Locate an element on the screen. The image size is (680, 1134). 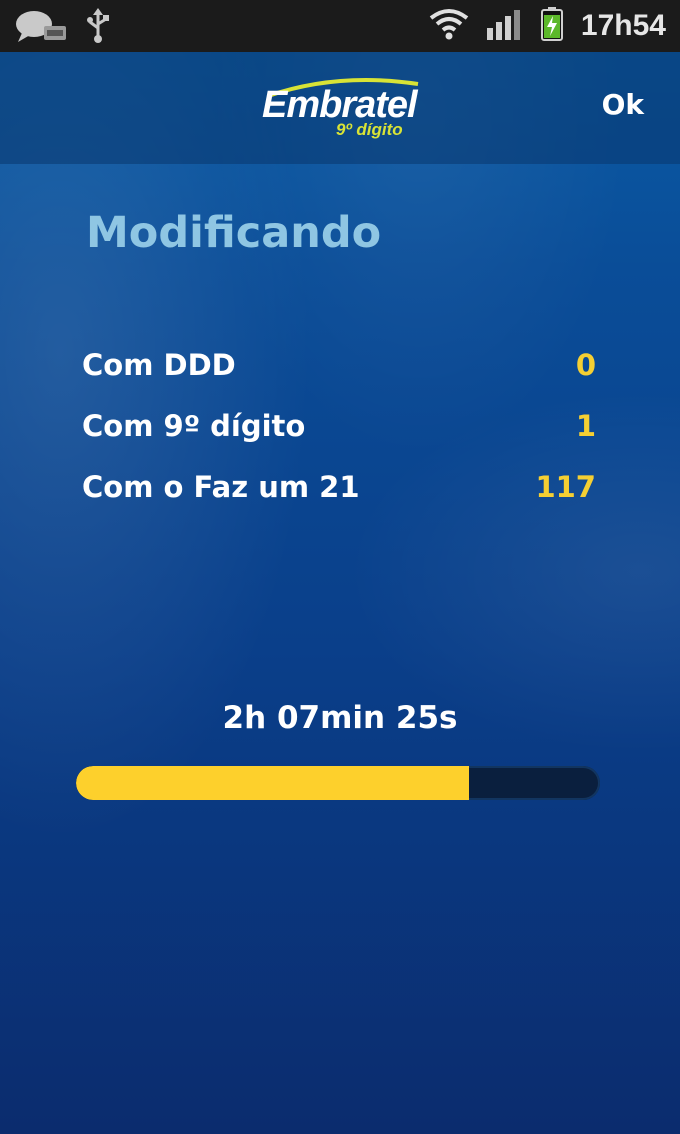
stat-label: Com o Faz um 21 is located at coordinates (221, 487).